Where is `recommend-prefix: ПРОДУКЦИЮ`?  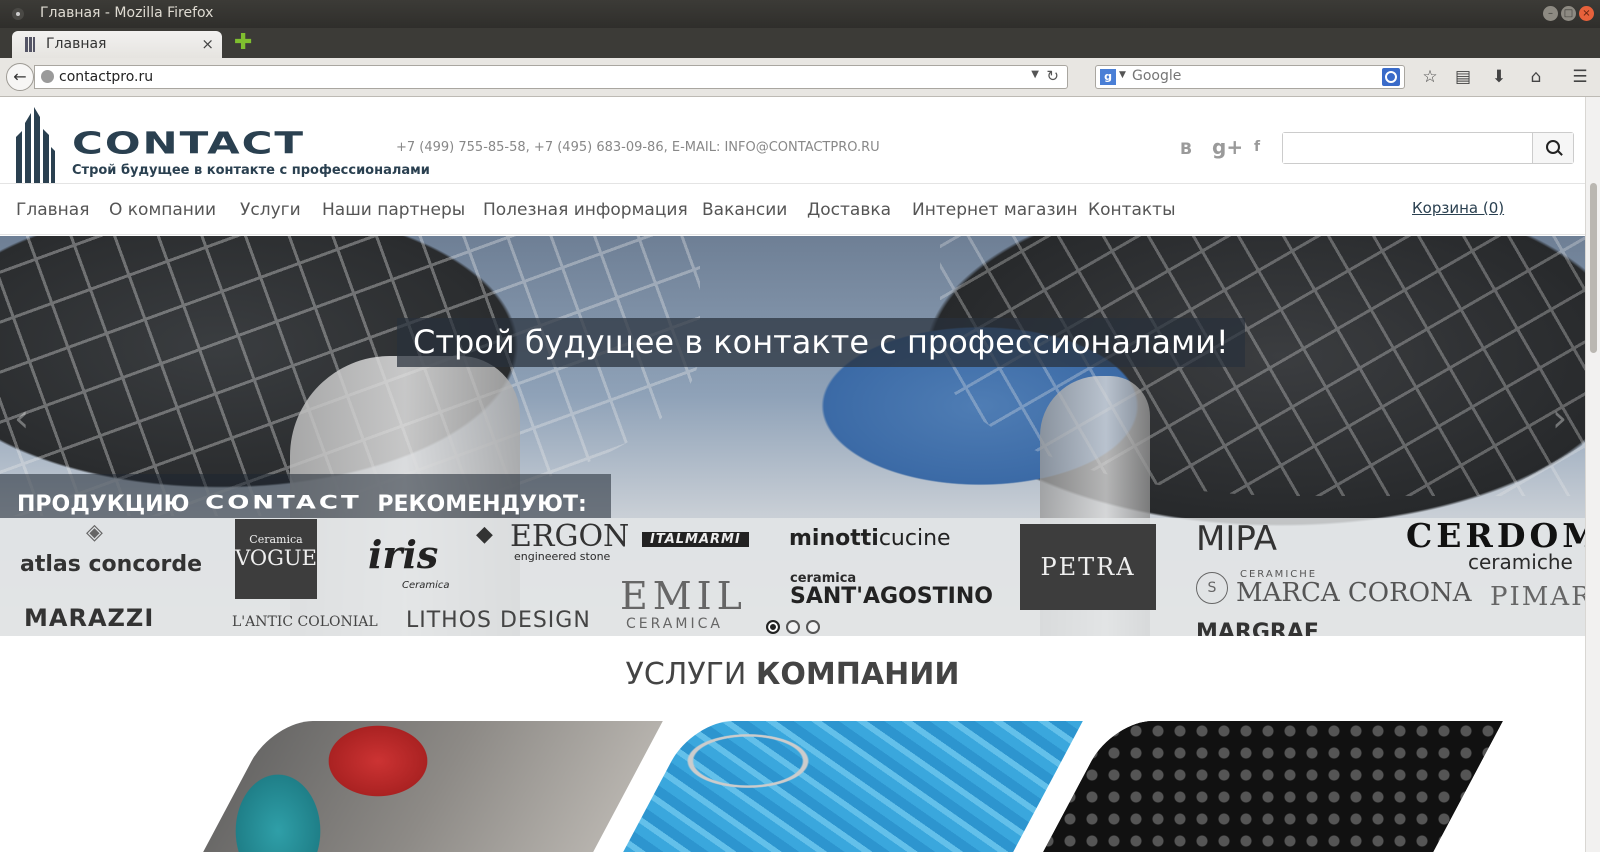
recommend-prefix: ПРОДУКЦИЮ is located at coordinates (103, 504).